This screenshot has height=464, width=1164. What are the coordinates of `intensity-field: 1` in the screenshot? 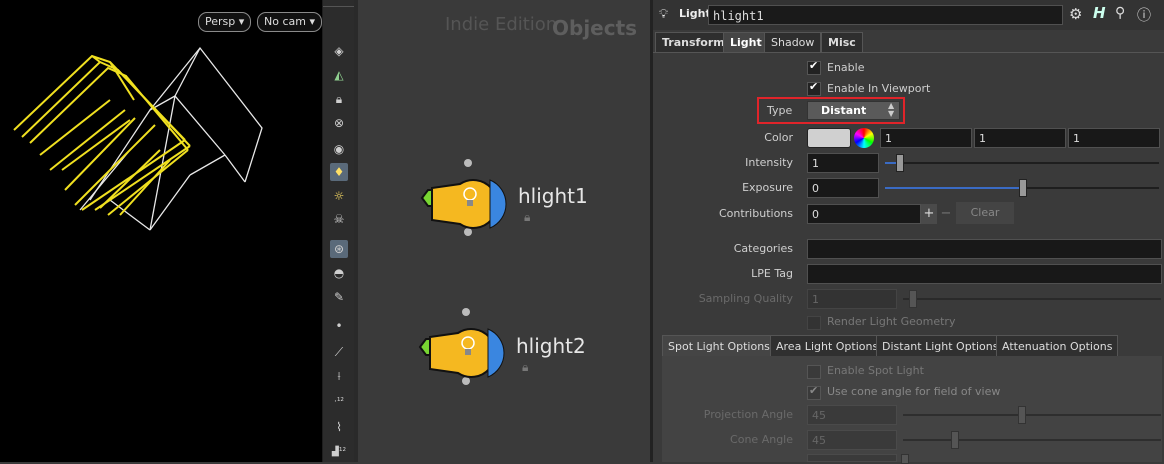 It's located at (843, 163).